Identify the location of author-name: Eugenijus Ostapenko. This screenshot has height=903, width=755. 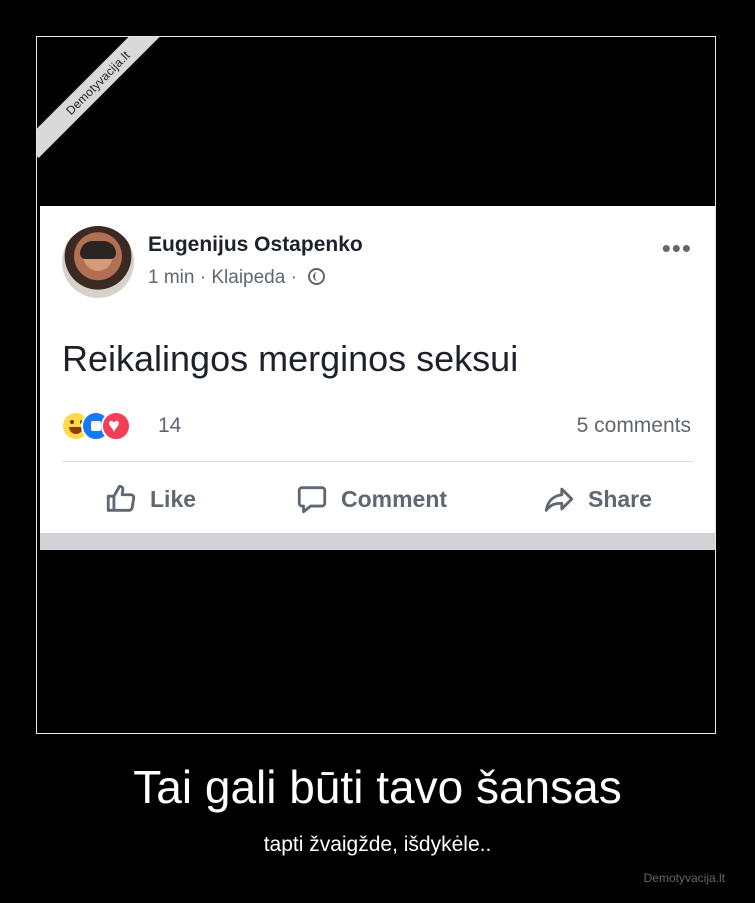
(255, 245).